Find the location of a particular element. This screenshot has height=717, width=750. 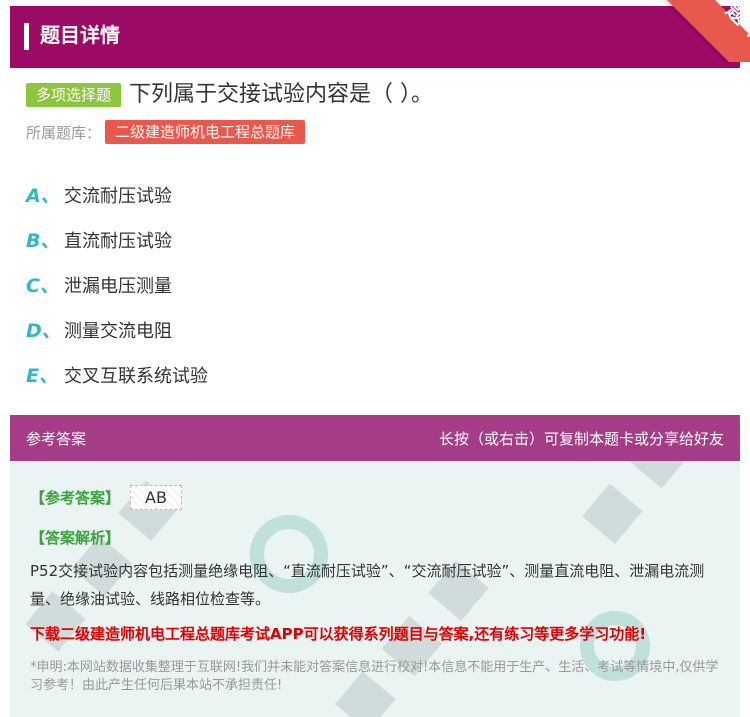

answer-section-header: 参考答案 长按（或右击）可复制本题卡或分享给好友 is located at coordinates (375, 438).